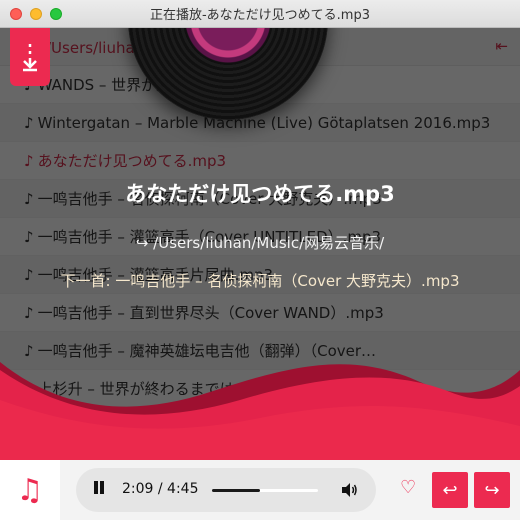 The height and width of the screenshot is (520, 520). Describe the element at coordinates (210, 313) in the screenshot. I see `playlist-item-label: 一鸣吉他手 – 直到世界尽头（Cover WAND）.mp3` at that location.